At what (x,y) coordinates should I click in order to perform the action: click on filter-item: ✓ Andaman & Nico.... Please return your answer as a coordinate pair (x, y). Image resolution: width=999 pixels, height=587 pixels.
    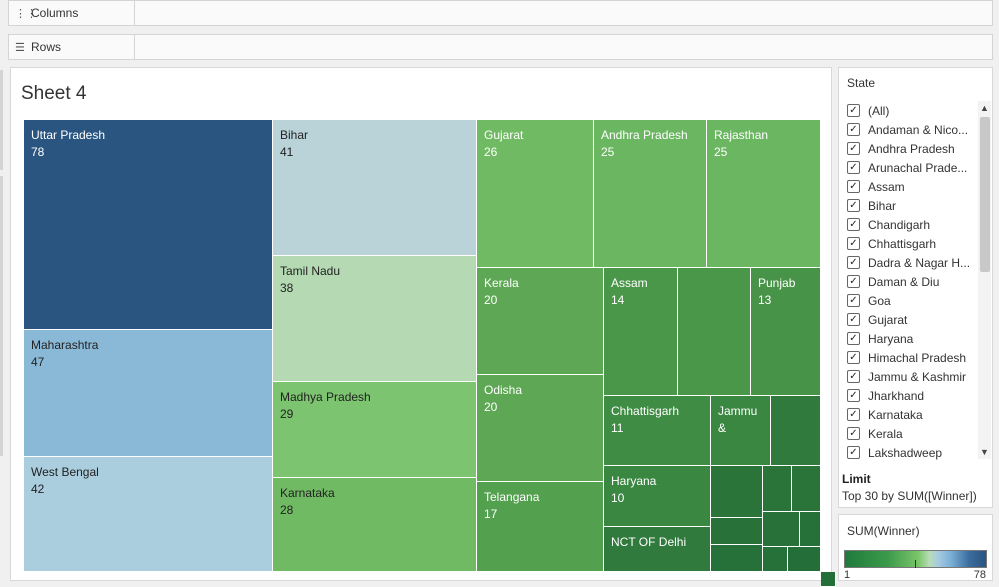
    Looking at the image, I should click on (908, 129).